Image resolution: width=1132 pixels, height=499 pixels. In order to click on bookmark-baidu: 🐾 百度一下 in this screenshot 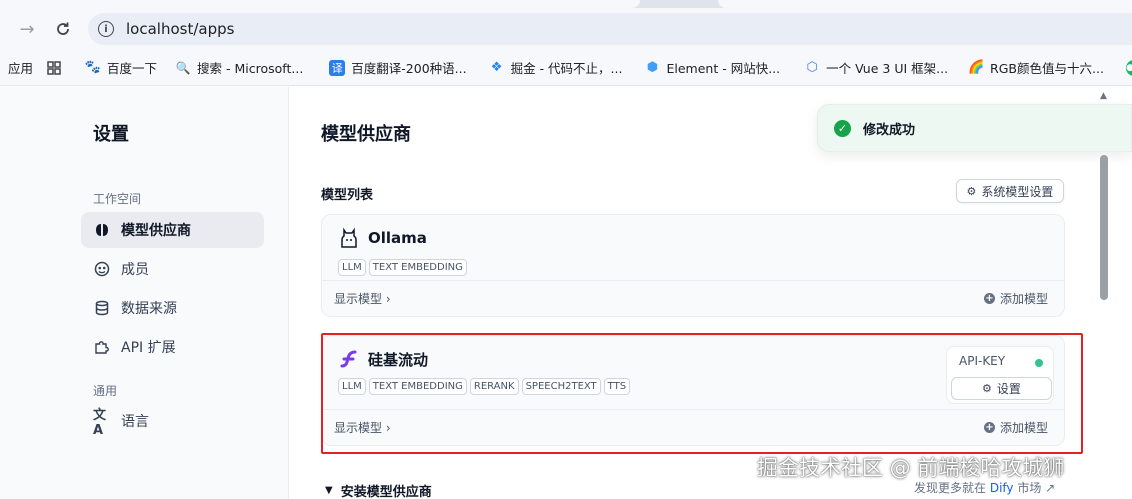, I will do `click(121, 67)`.